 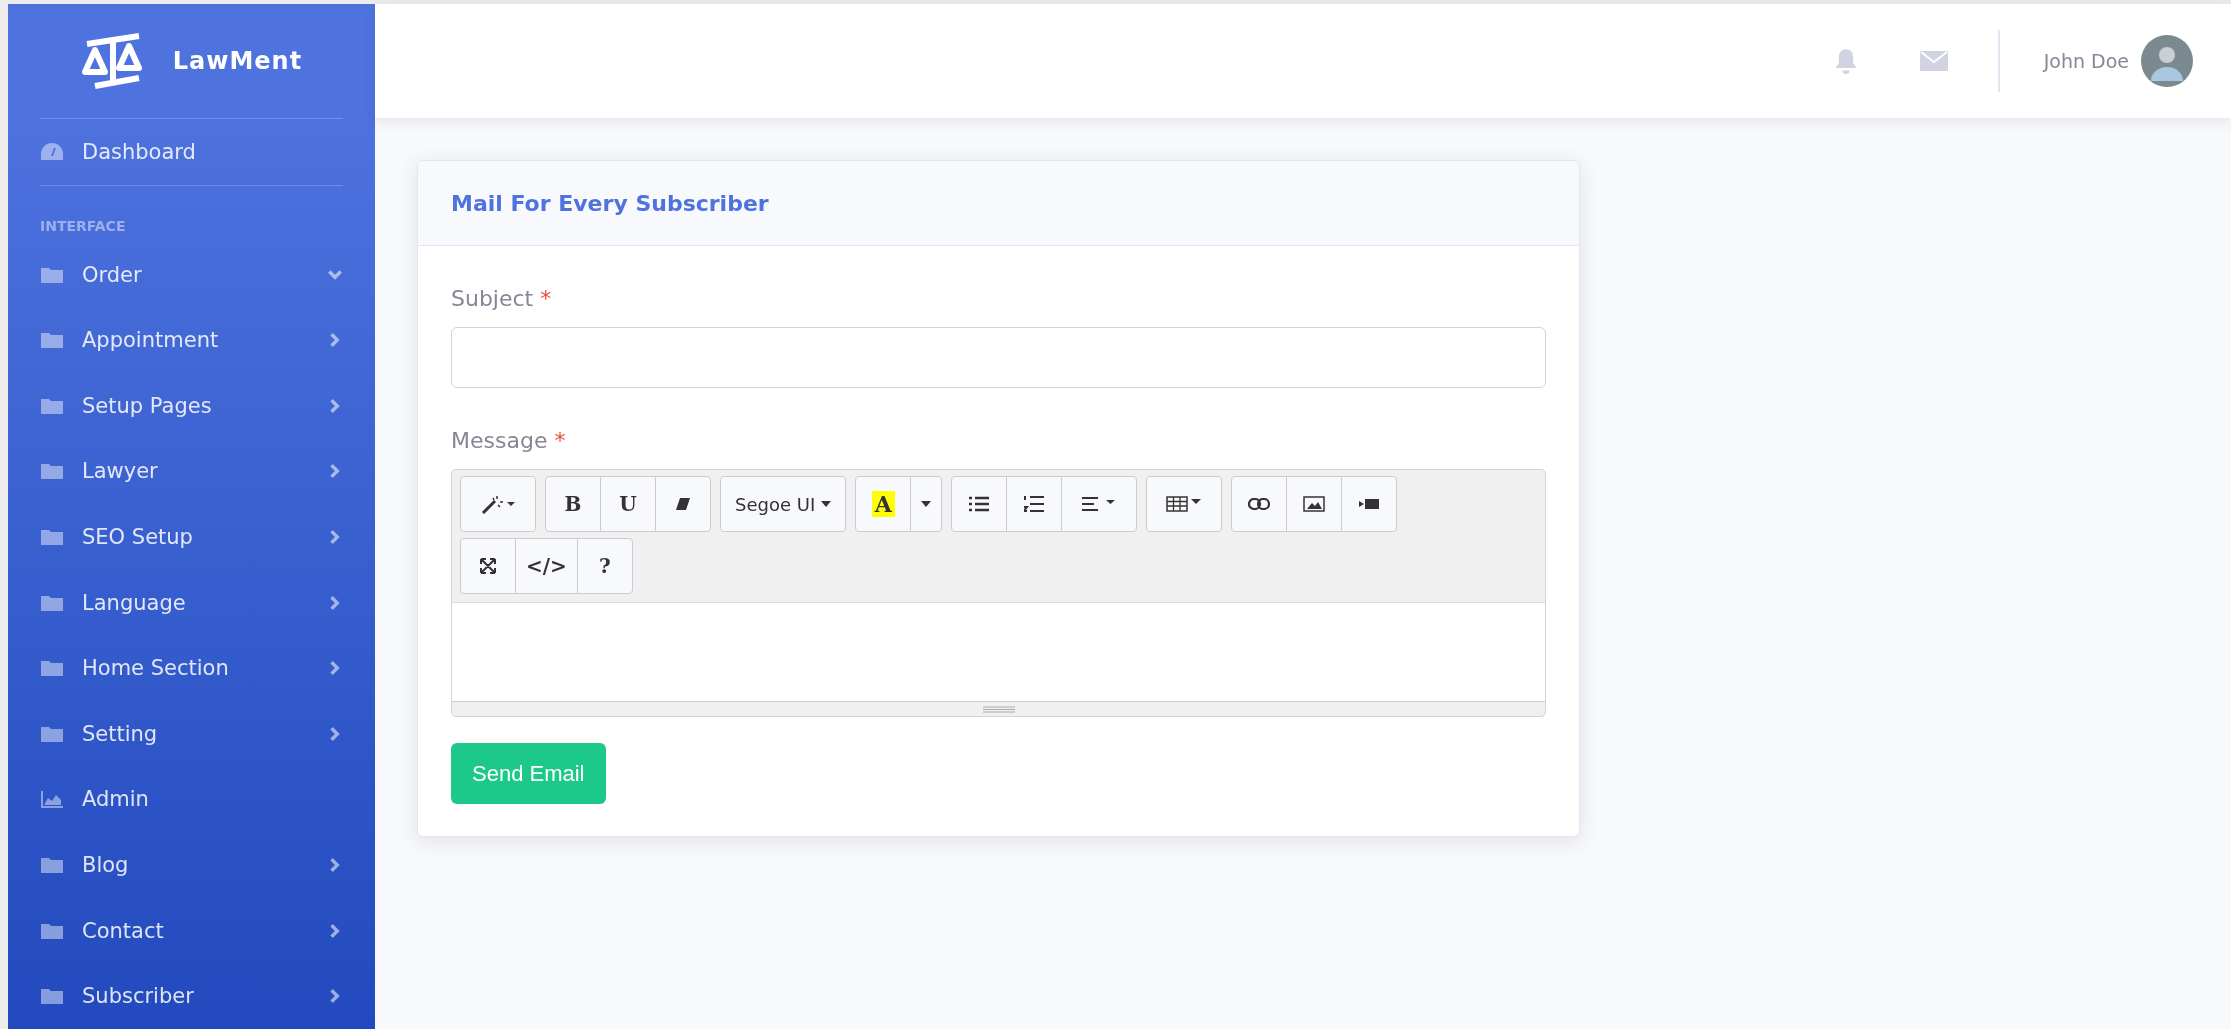 I want to click on eraser-button, so click(x=683, y=504).